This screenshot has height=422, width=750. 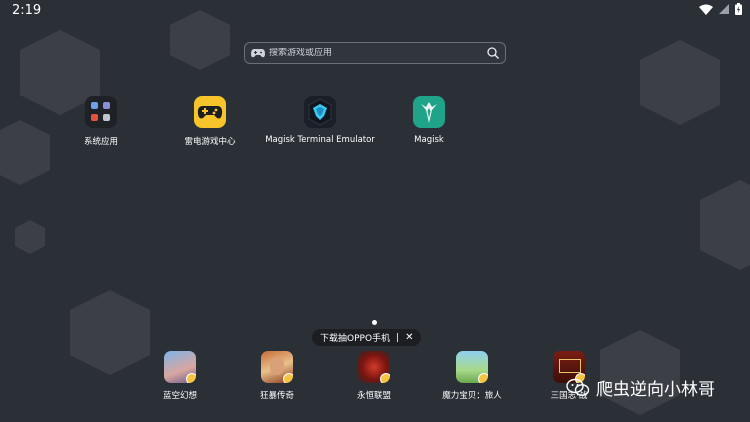 What do you see at coordinates (493, 53) in the screenshot?
I see `search-icon` at bounding box center [493, 53].